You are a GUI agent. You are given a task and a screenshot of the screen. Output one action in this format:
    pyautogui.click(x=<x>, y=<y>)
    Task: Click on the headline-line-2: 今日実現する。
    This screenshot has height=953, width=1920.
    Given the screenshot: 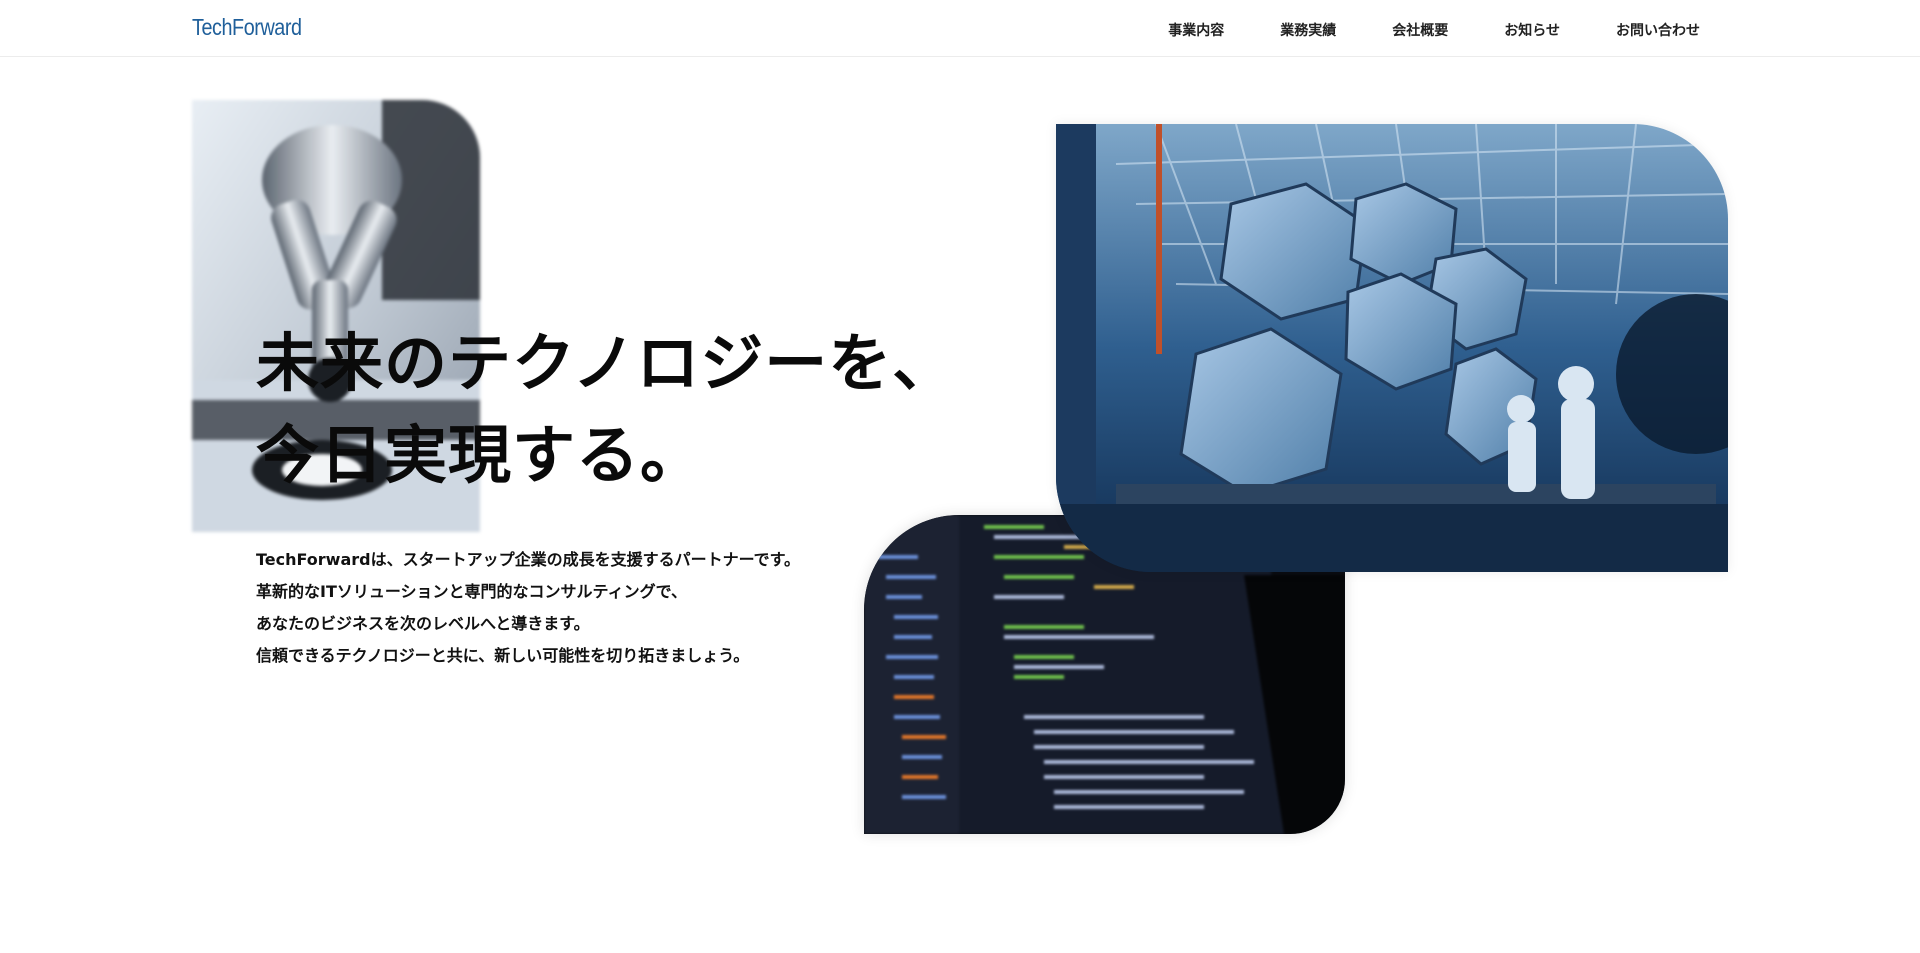 What is the action you would take?
    pyautogui.click(x=480, y=455)
    